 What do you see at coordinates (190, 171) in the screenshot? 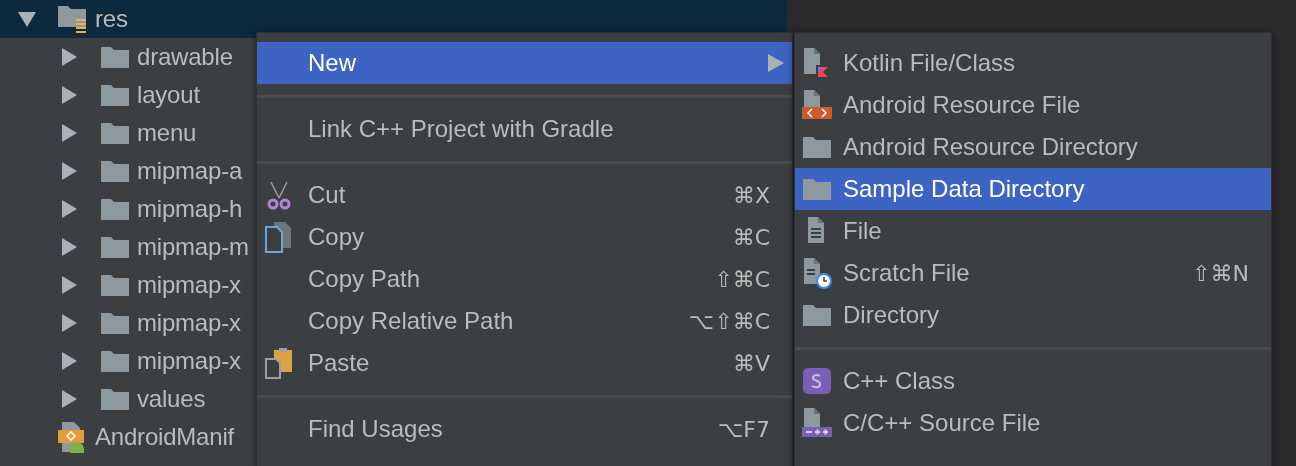
I see `tree-item-label: mipmap-a` at bounding box center [190, 171].